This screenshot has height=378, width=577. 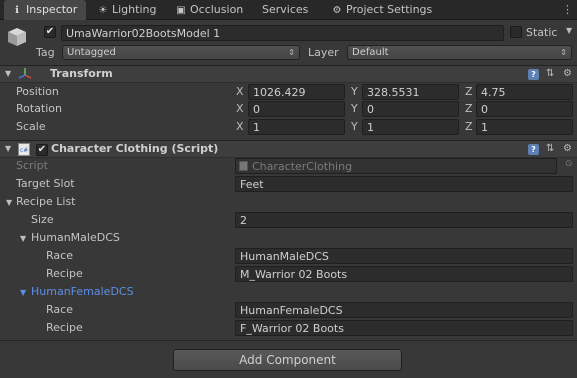 What do you see at coordinates (209, 10) in the screenshot?
I see `tab-occlusion: ▣ Occlusion` at bounding box center [209, 10].